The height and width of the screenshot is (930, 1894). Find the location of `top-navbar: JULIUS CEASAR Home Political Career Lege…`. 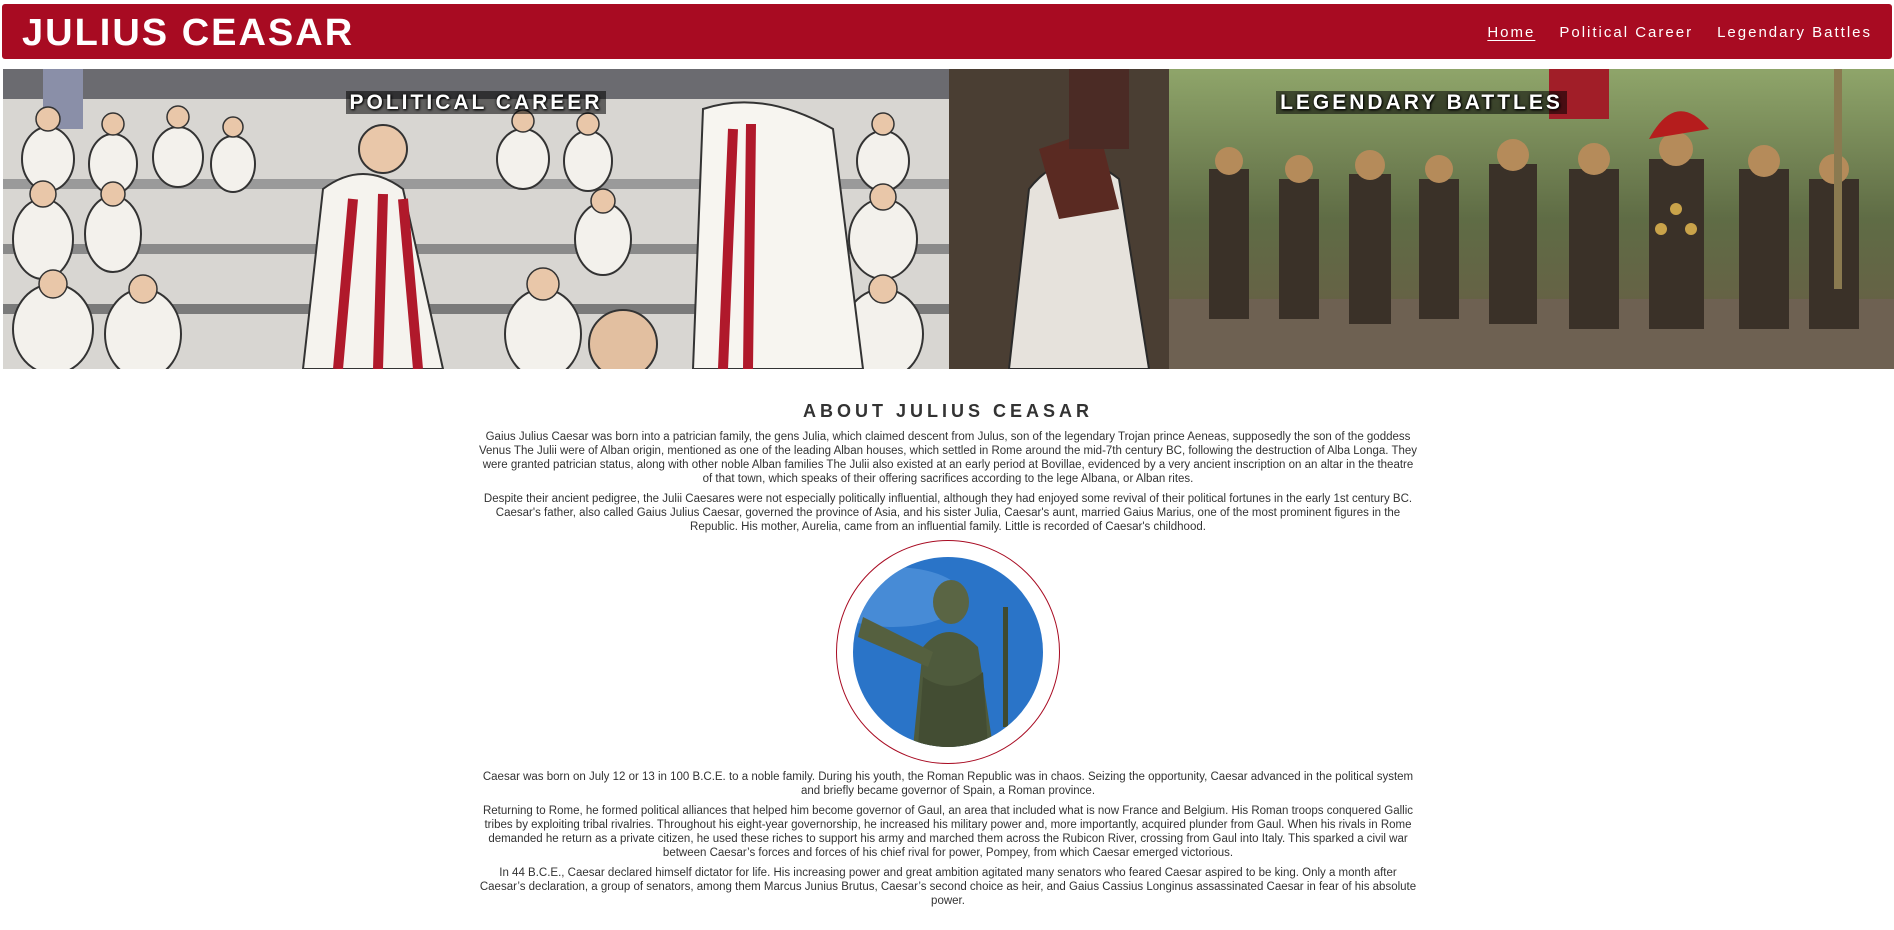

top-navbar: JULIUS CEASAR Home Political Career Lege… is located at coordinates (947, 31).